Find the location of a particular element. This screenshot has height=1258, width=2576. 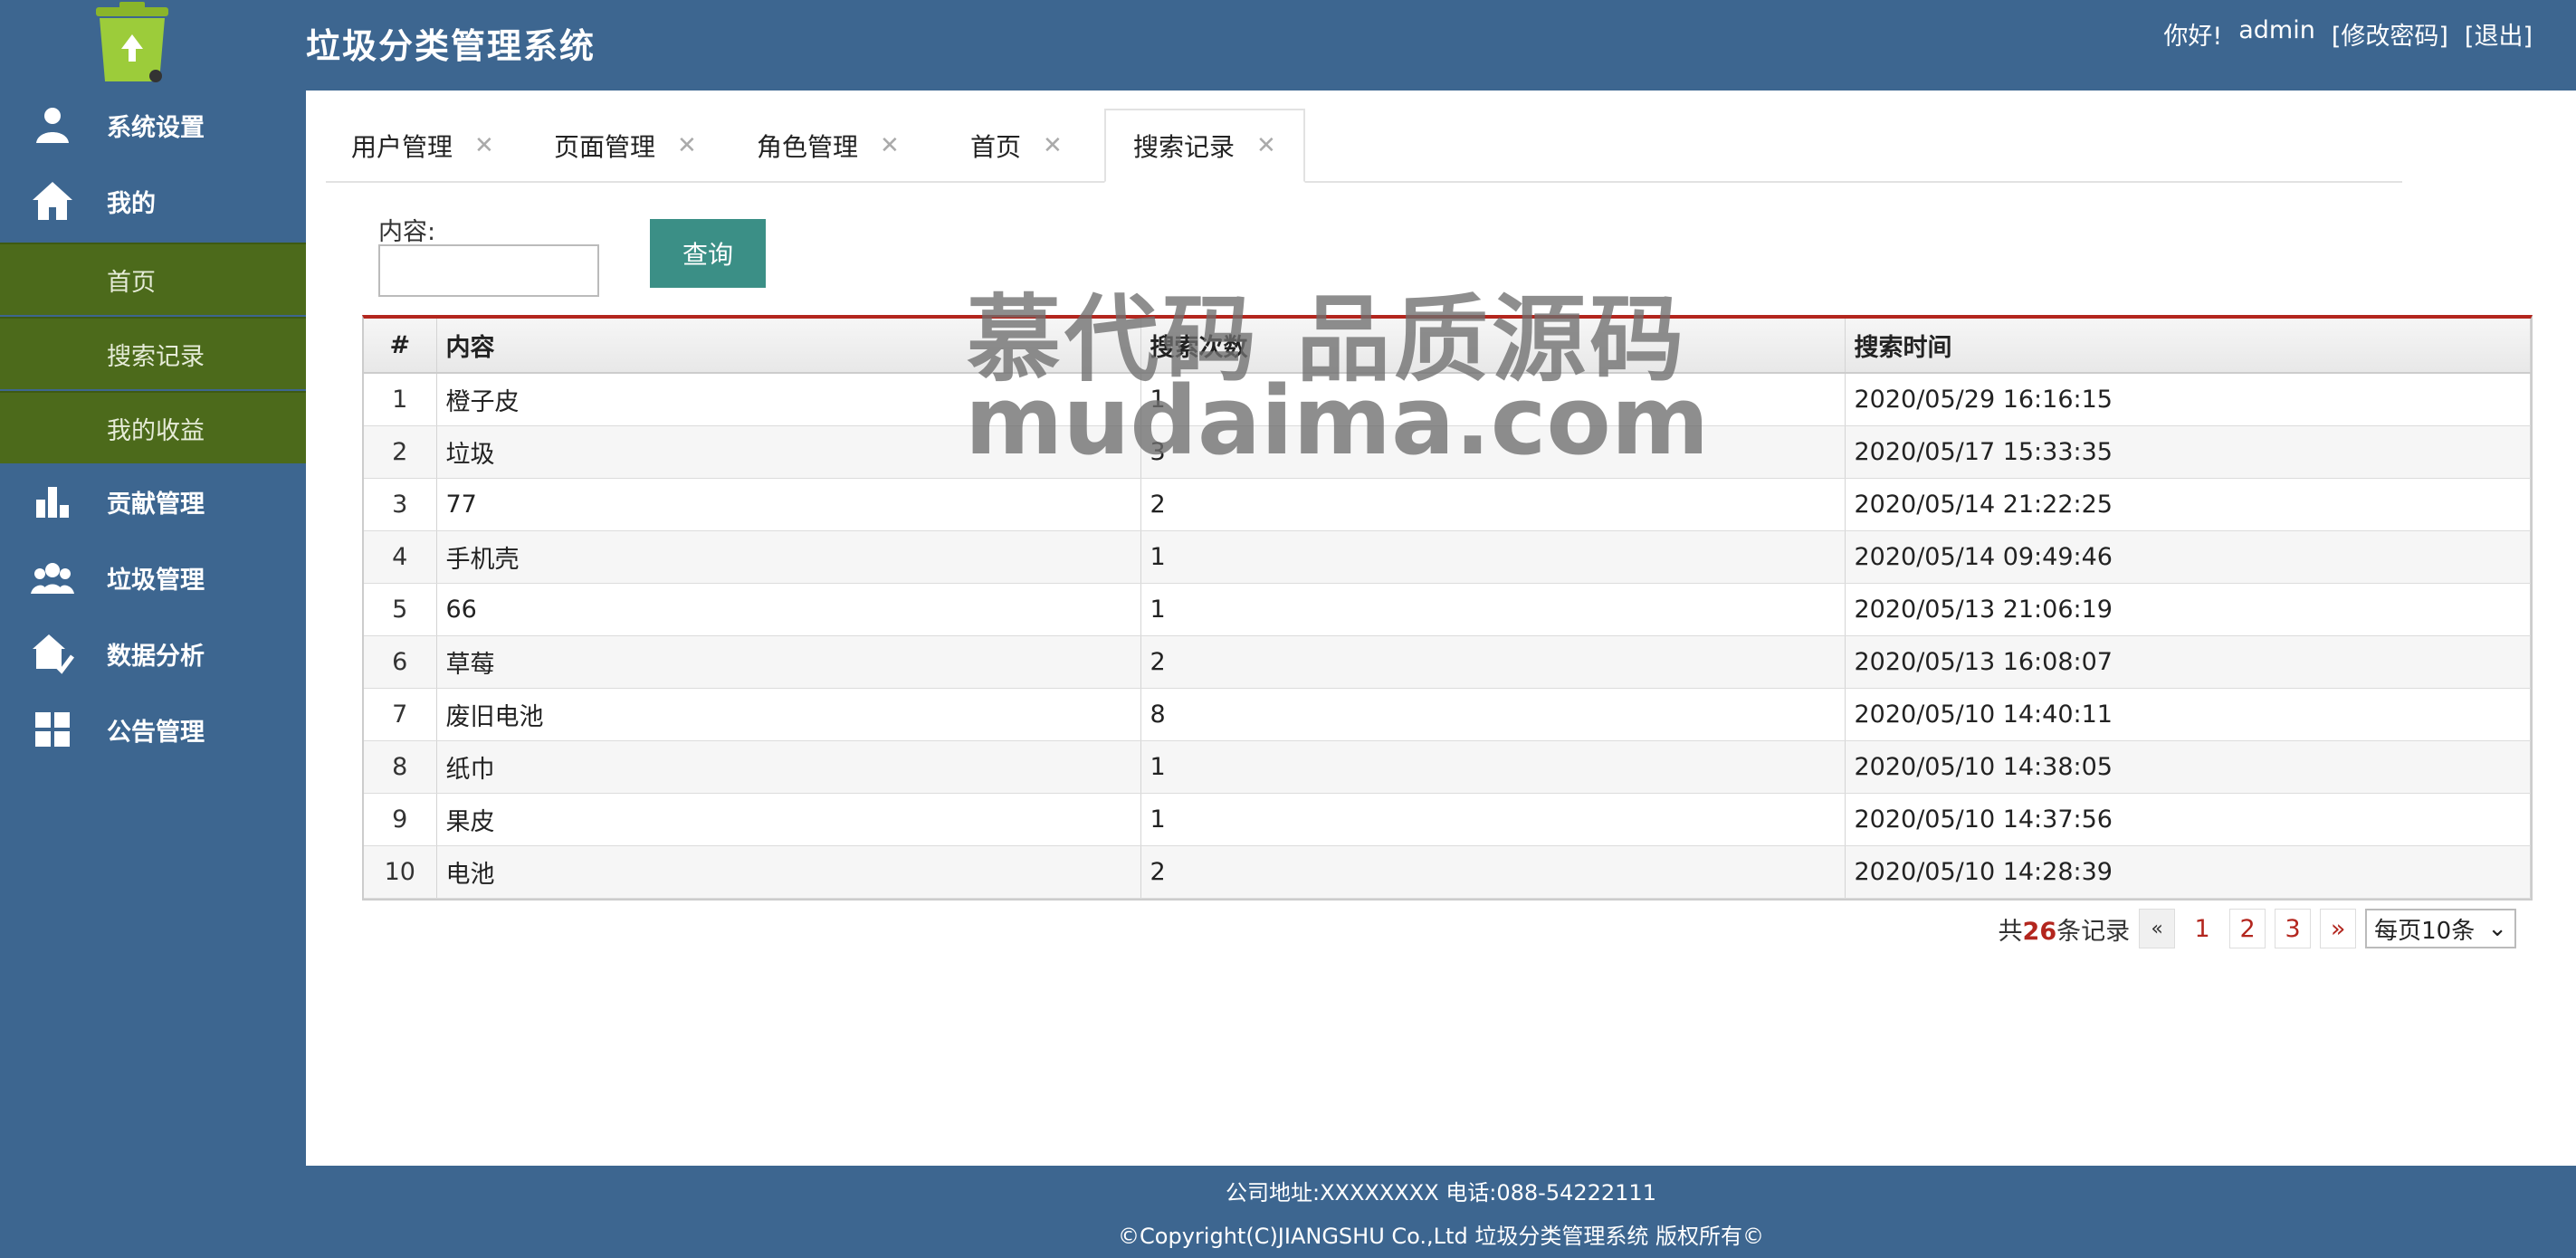

table-row: 7 废旧电池 8 2020/05/10 14:40:11 is located at coordinates (1447, 714).